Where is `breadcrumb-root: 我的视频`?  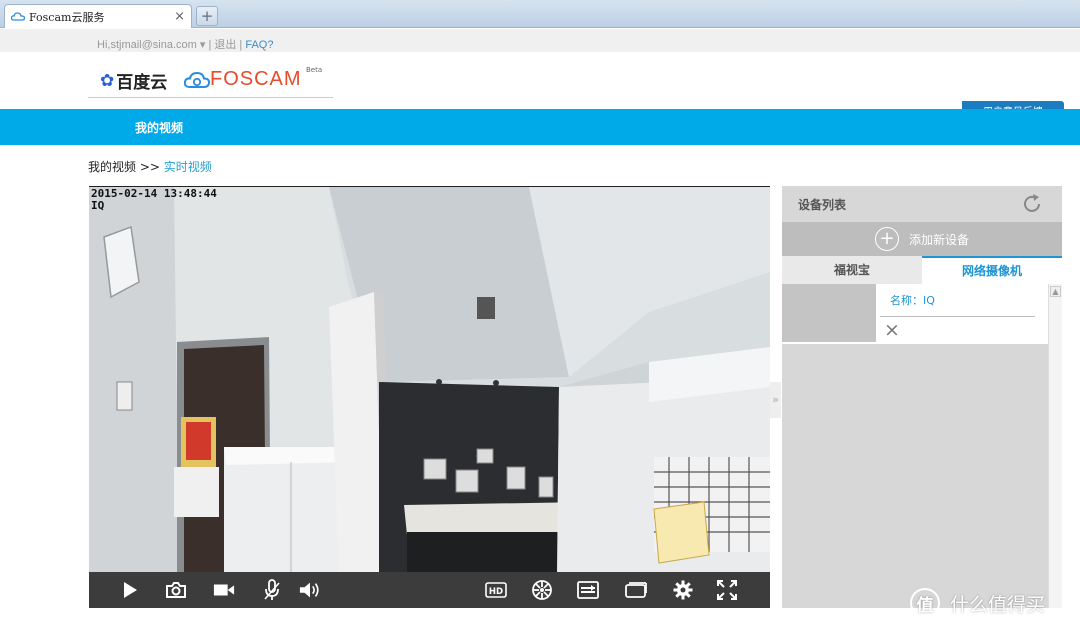 breadcrumb-root: 我的视频 is located at coordinates (112, 167).